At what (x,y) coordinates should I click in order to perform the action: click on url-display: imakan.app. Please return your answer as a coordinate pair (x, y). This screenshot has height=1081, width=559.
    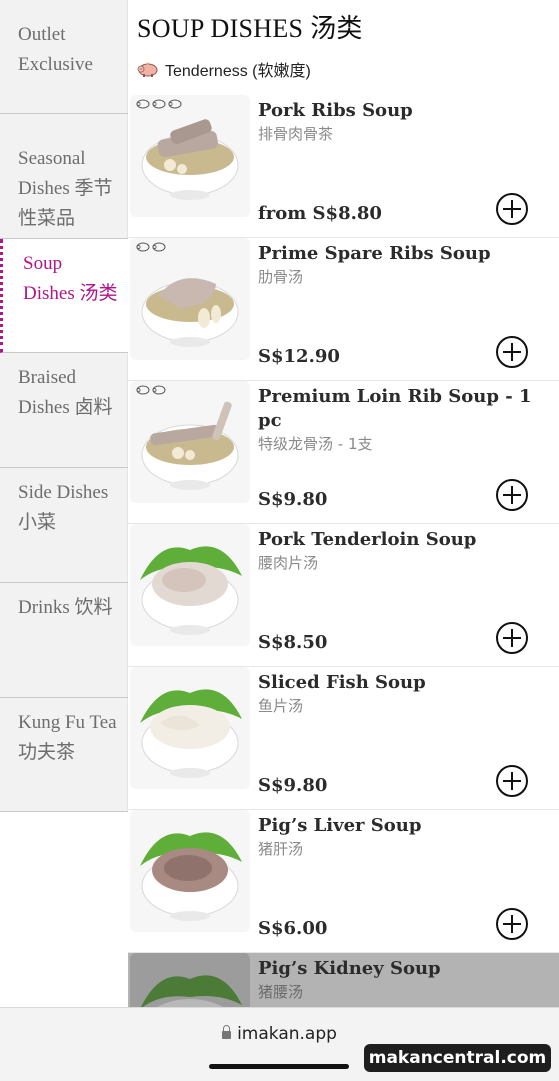
    Looking at the image, I should click on (279, 1034).